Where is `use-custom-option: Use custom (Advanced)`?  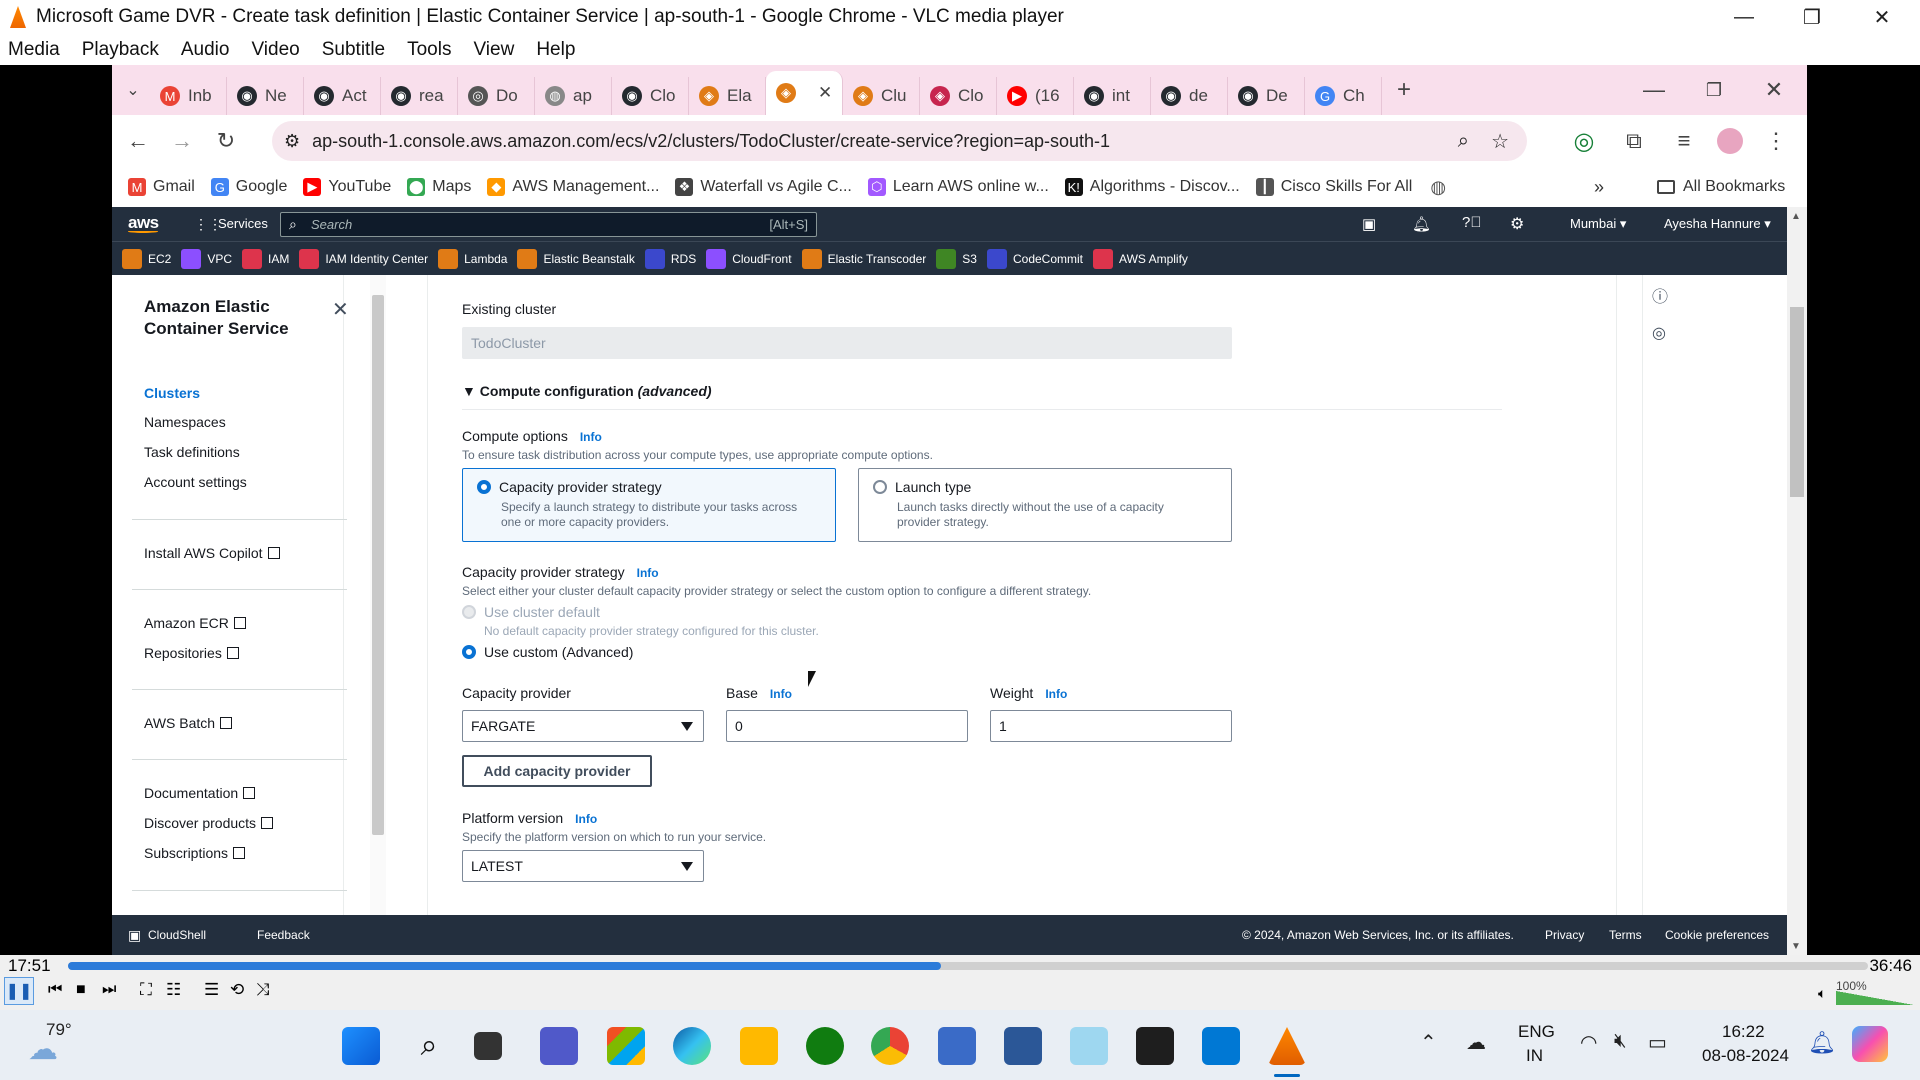 use-custom-option: Use custom (Advanced) is located at coordinates (547, 652).